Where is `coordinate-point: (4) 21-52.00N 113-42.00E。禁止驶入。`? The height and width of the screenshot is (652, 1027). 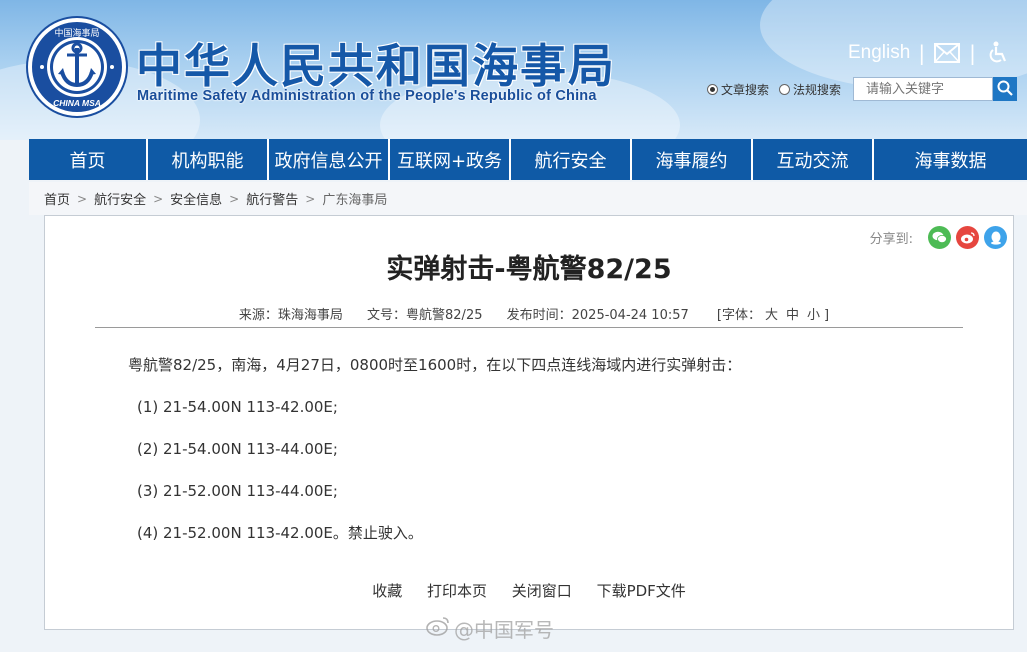
coordinate-point: (4) 21-52.00N 113-42.00E。禁止驶入。 is located at coordinates (280, 533).